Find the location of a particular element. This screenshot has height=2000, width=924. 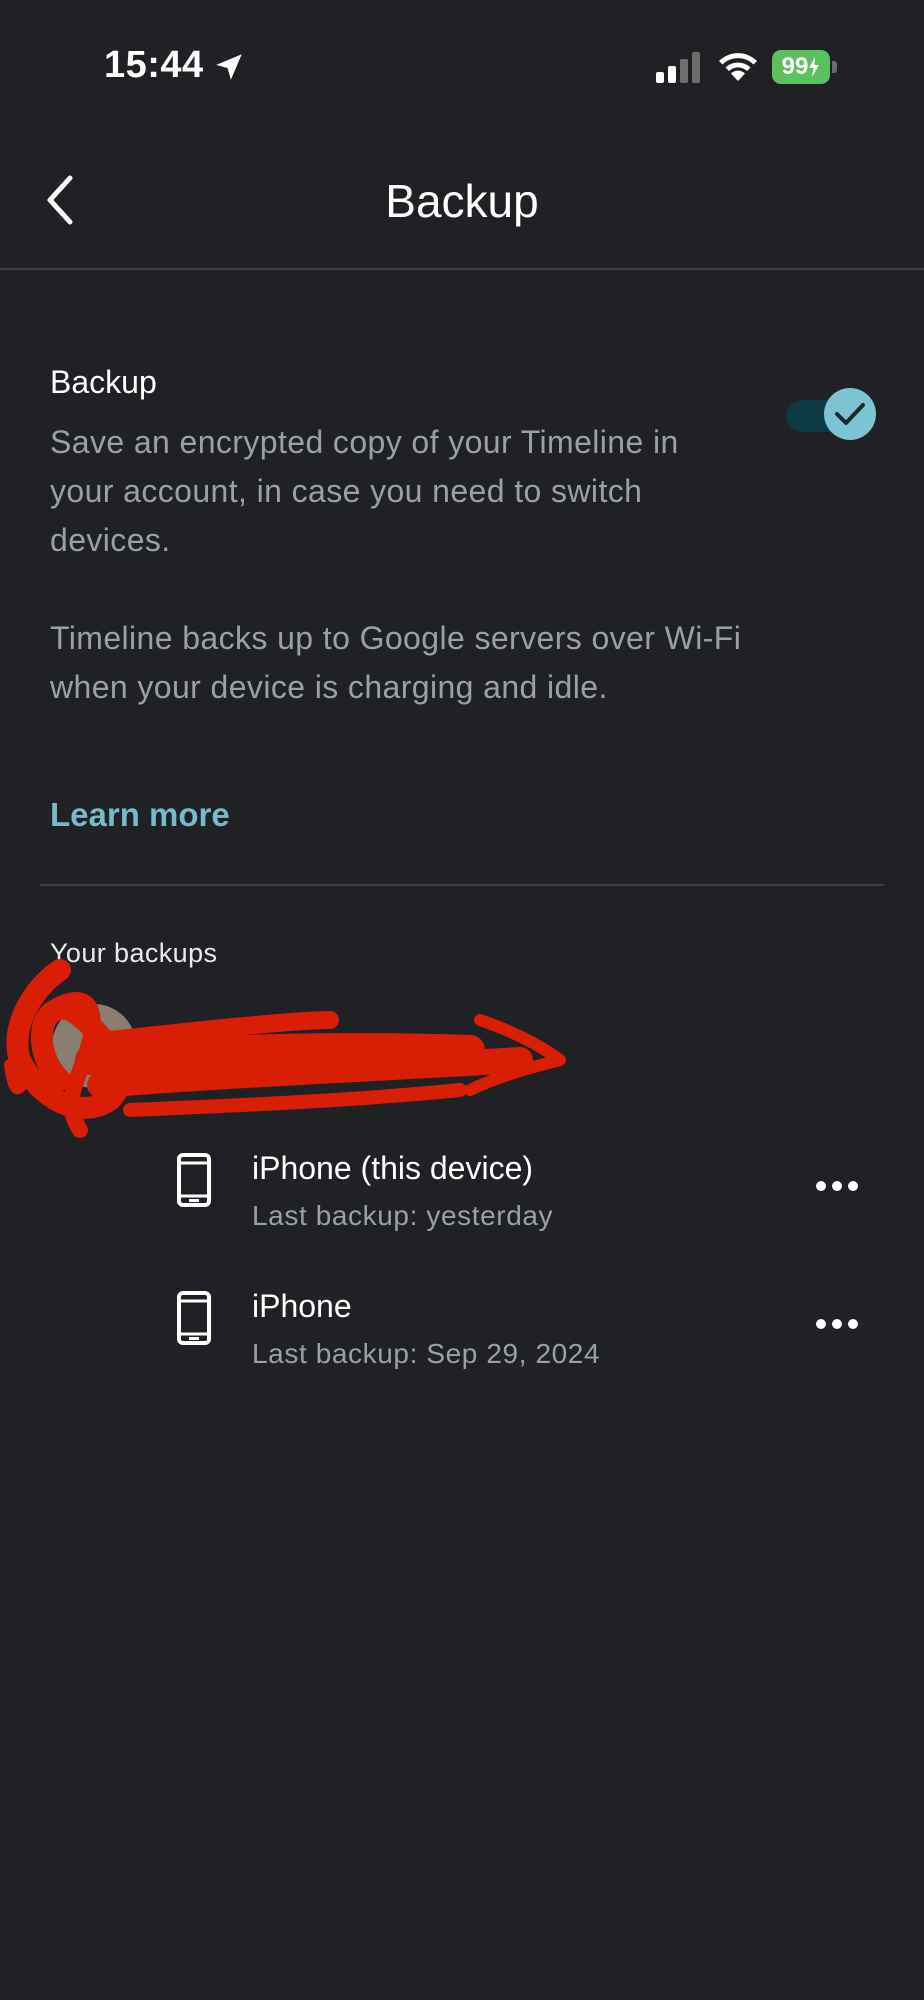

status-time: 15:44 is located at coordinates (154, 65).